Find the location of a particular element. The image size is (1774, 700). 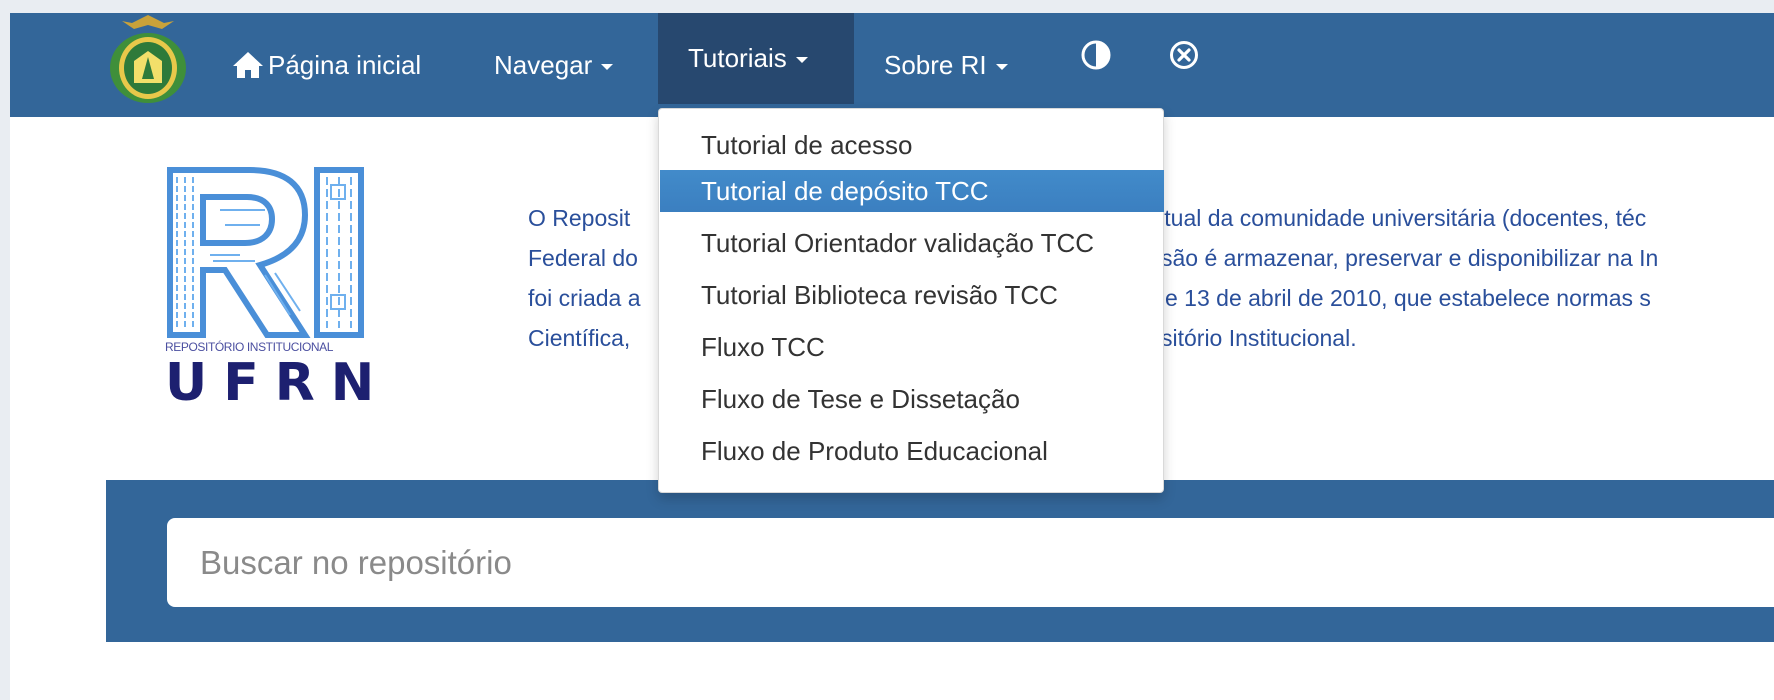

dropdown-item-fluxo-tcc: Fluxo TCC is located at coordinates (912, 347).